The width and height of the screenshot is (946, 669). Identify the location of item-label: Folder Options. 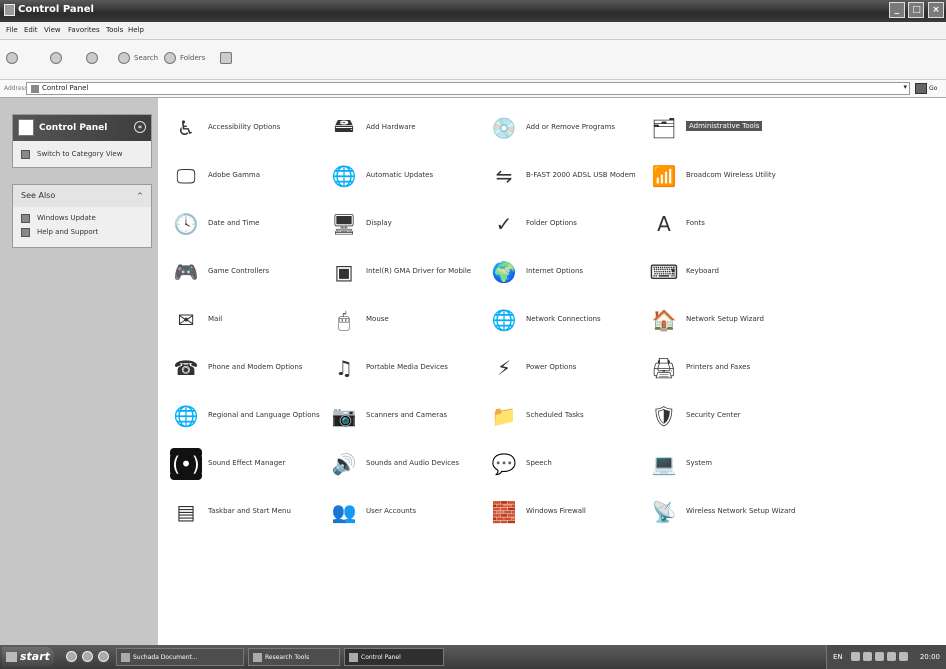
(551, 223).